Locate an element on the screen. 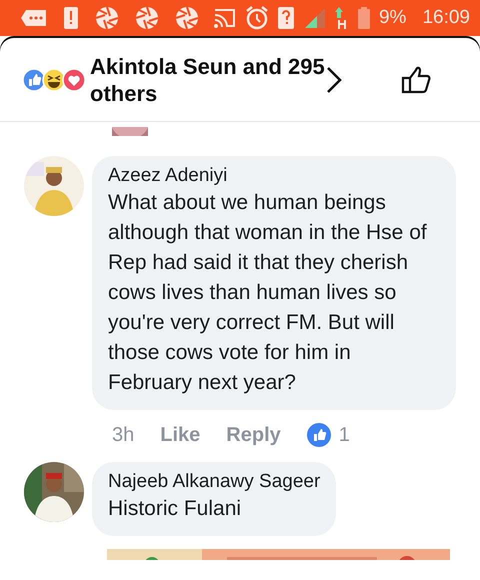 This screenshot has height=580, width=480. alarm-icon is located at coordinates (256, 18).